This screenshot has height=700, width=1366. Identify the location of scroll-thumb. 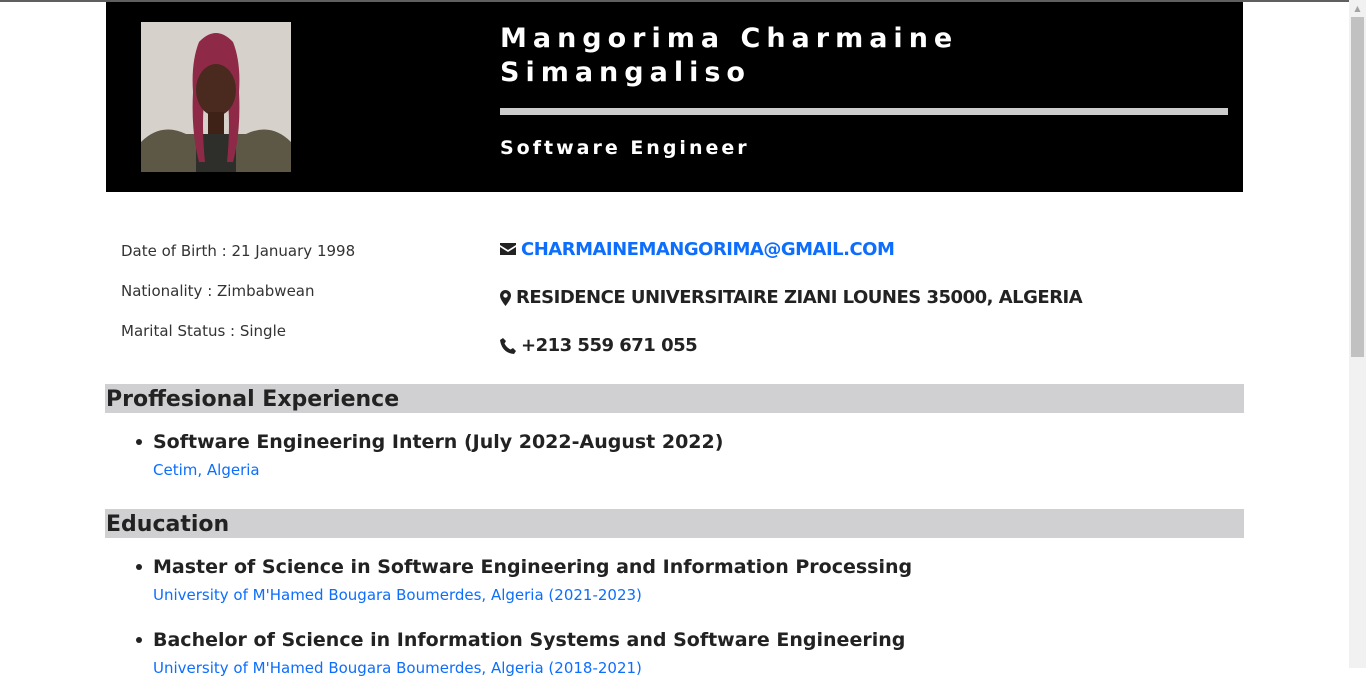
(1357, 187).